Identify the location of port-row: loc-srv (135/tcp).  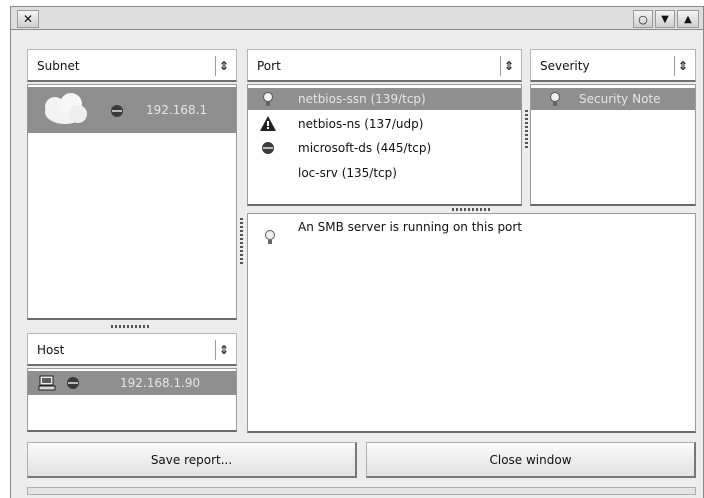
(384, 173).